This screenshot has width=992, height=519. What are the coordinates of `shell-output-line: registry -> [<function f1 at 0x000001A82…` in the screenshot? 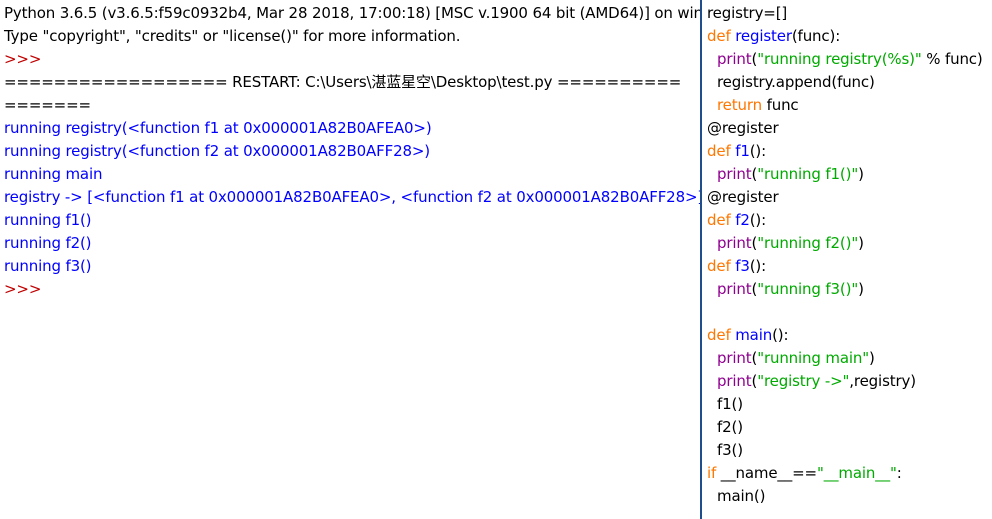 It's located at (352, 197).